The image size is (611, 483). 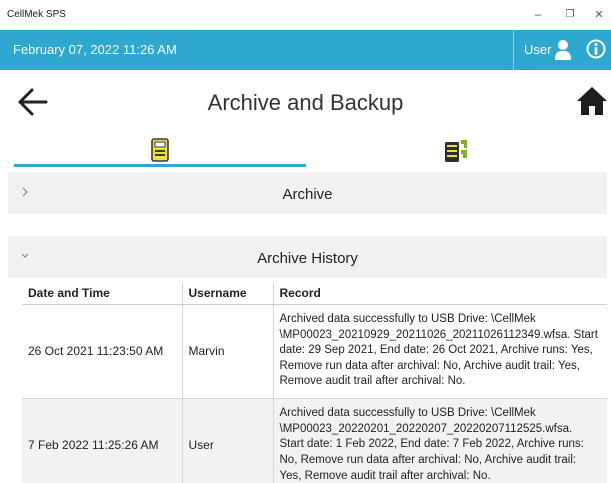 I want to click on user-icon, so click(x=563, y=50).